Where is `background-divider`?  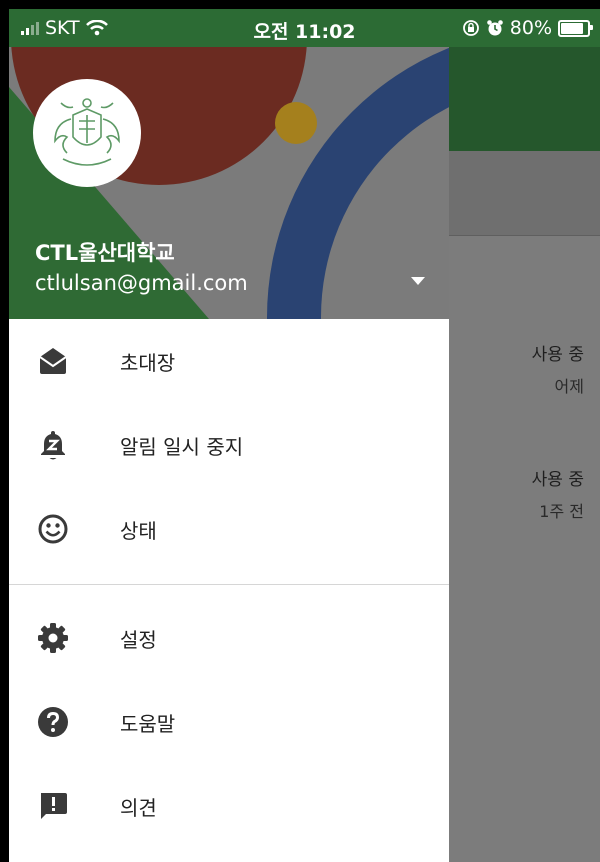
background-divider is located at coordinates (524, 235).